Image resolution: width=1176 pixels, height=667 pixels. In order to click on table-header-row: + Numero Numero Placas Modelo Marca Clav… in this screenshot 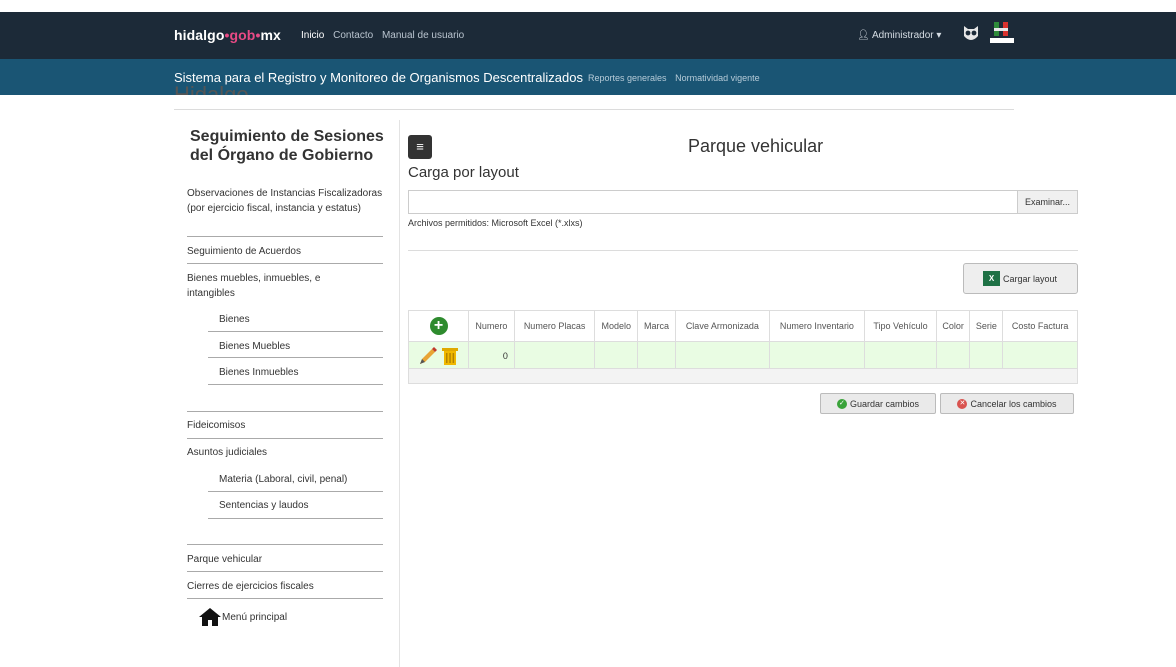, I will do `click(743, 326)`.